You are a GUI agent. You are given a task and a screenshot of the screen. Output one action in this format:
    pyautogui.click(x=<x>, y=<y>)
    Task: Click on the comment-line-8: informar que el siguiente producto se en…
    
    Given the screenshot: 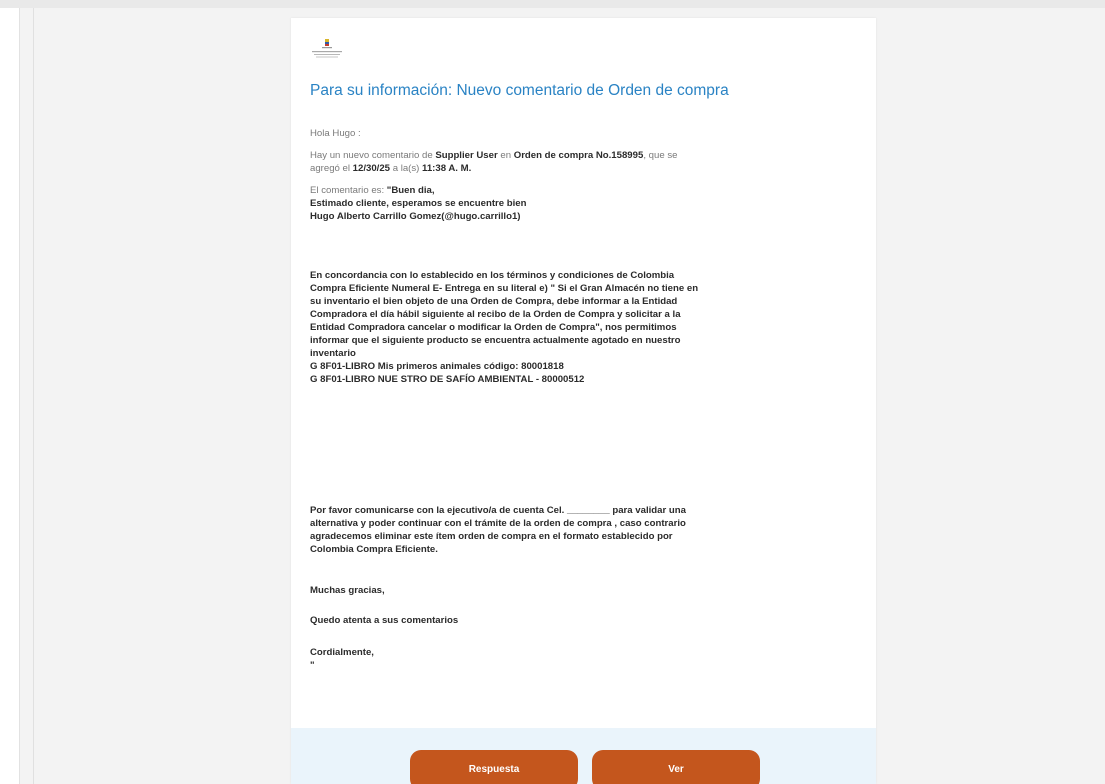 What is the action you would take?
    pyautogui.click(x=495, y=340)
    